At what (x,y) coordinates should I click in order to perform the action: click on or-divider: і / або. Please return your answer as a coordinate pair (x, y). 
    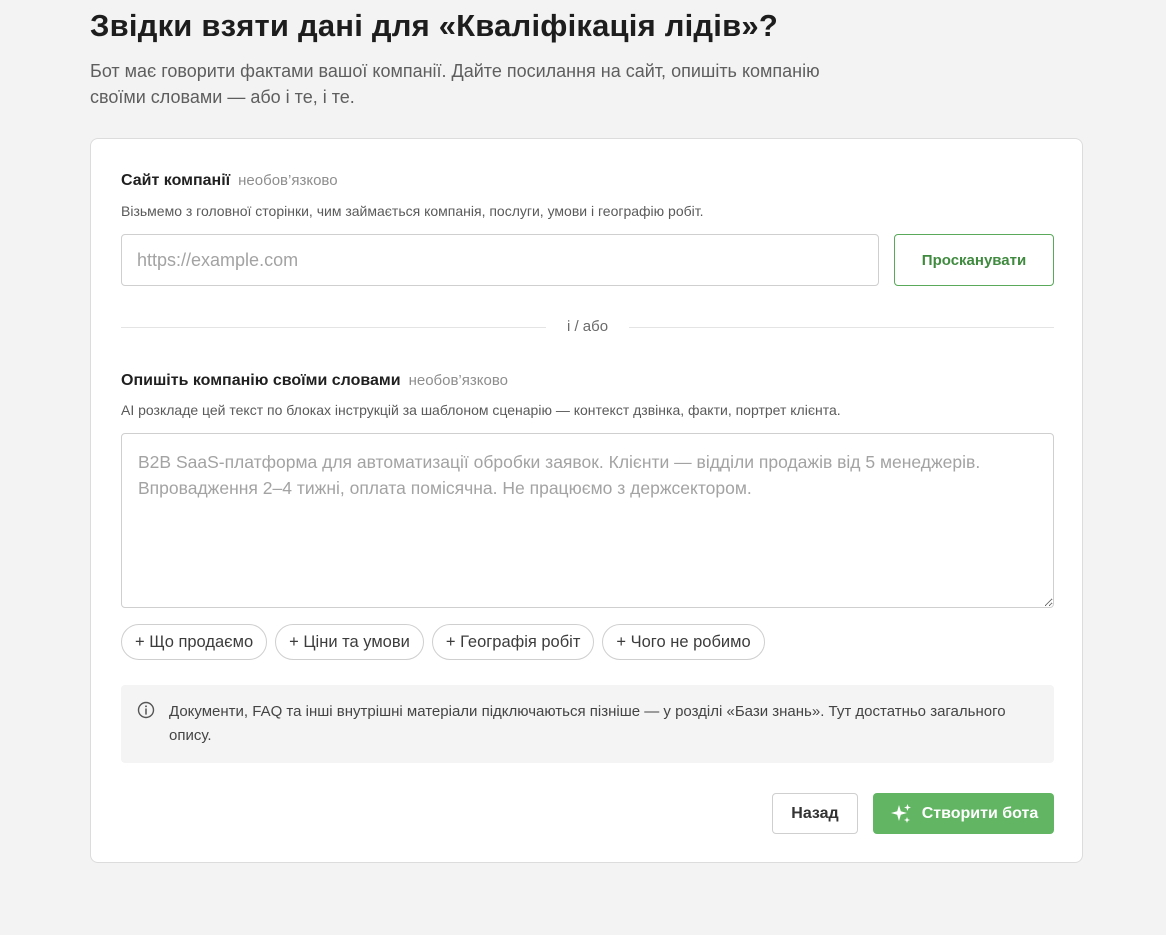
    Looking at the image, I should click on (587, 327).